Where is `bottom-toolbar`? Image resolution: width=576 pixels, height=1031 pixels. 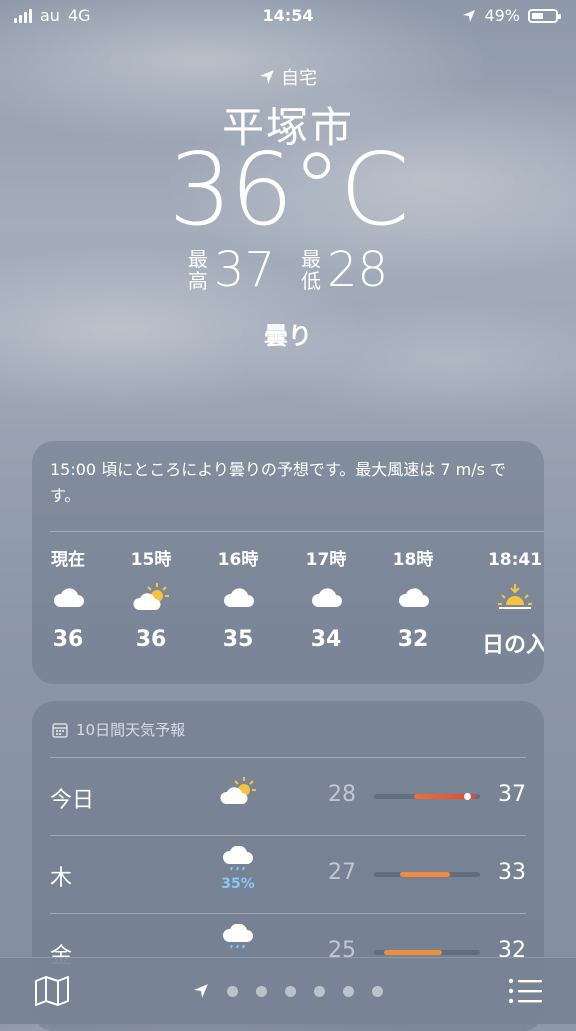 bottom-toolbar is located at coordinates (288, 990).